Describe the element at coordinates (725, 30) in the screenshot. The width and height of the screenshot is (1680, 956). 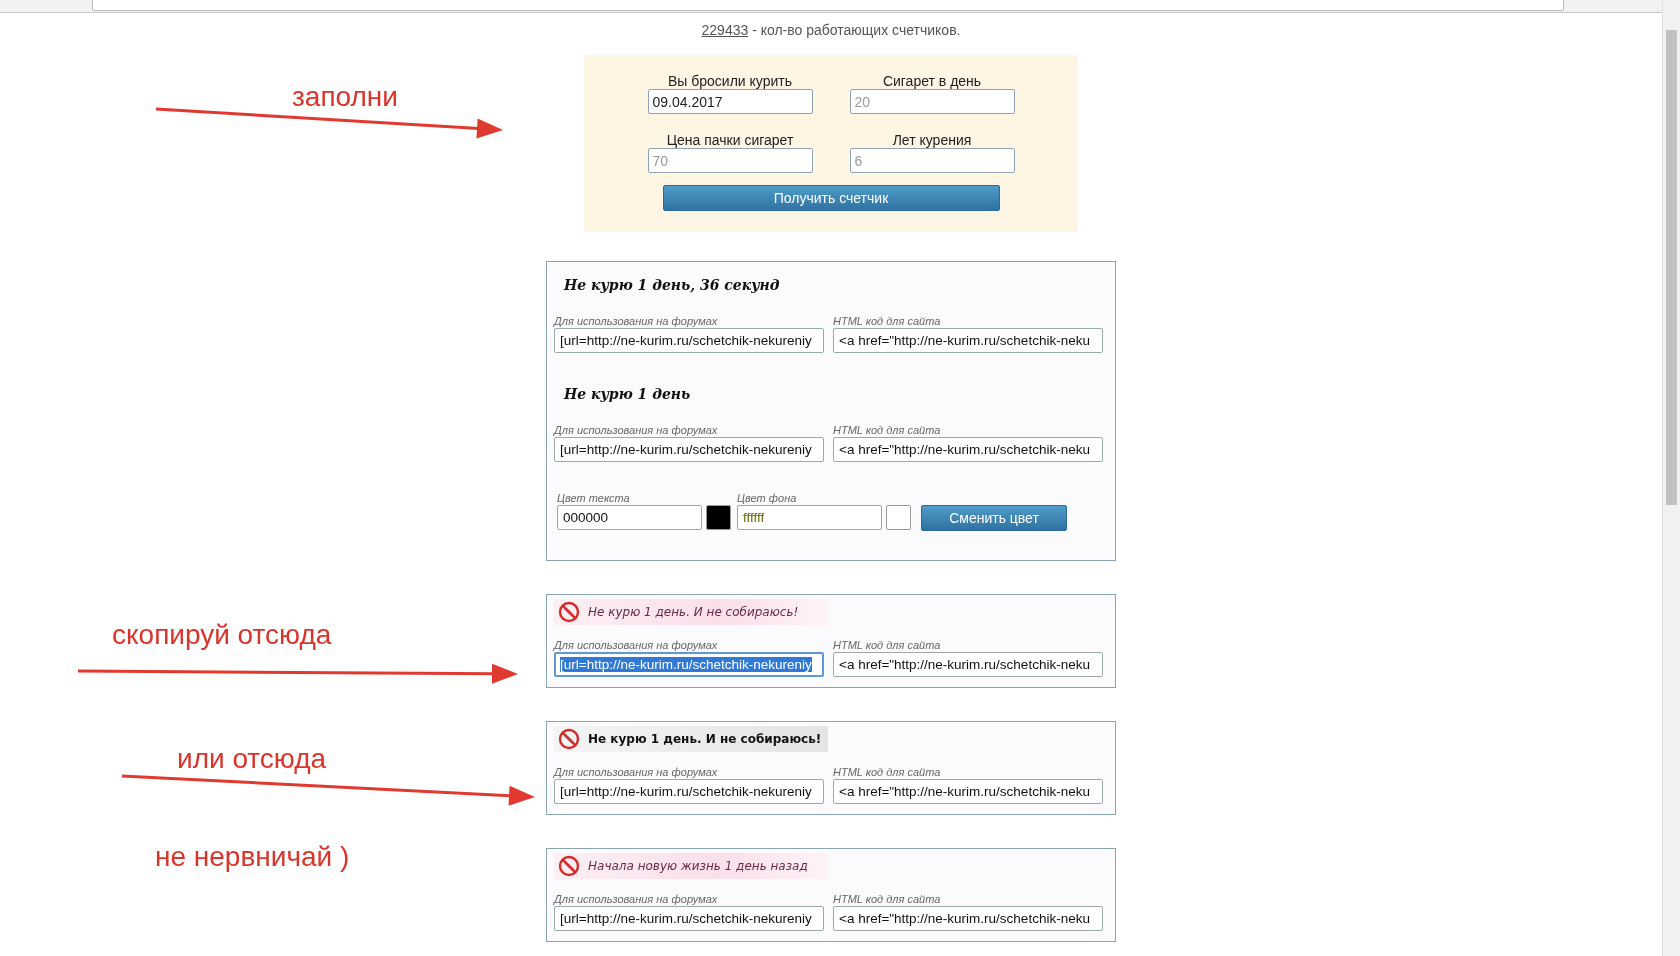
I see `counter-link: 229433` at that location.